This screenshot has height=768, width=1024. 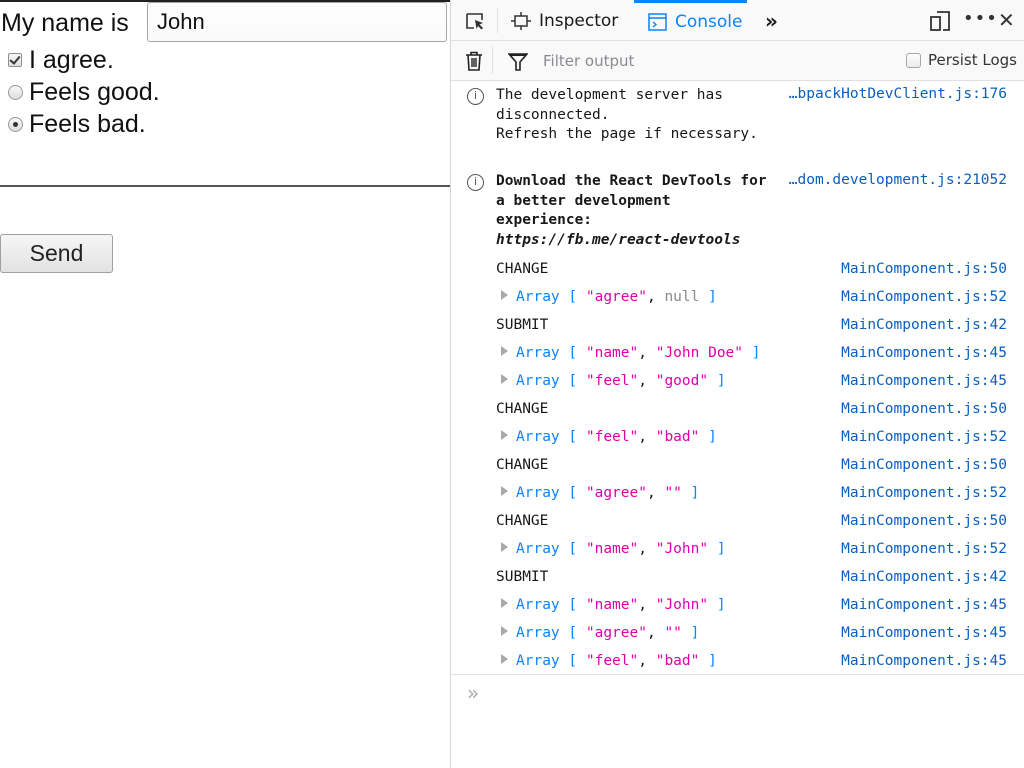 I want to click on source-link: …bpackHotDevClient.js:176, so click(x=898, y=94).